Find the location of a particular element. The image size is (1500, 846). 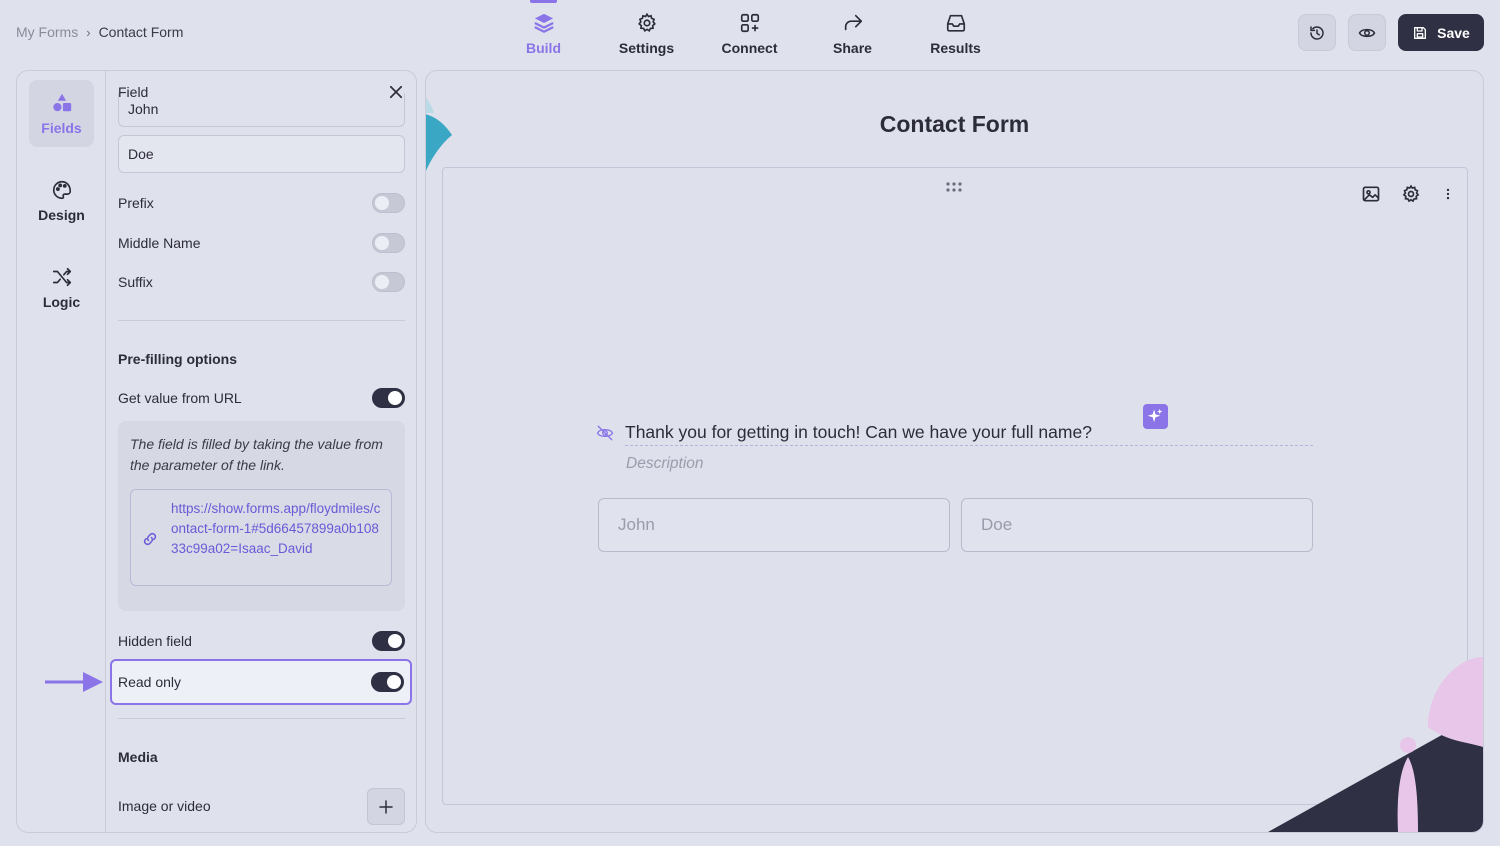

layers-icon is located at coordinates (543, 23).